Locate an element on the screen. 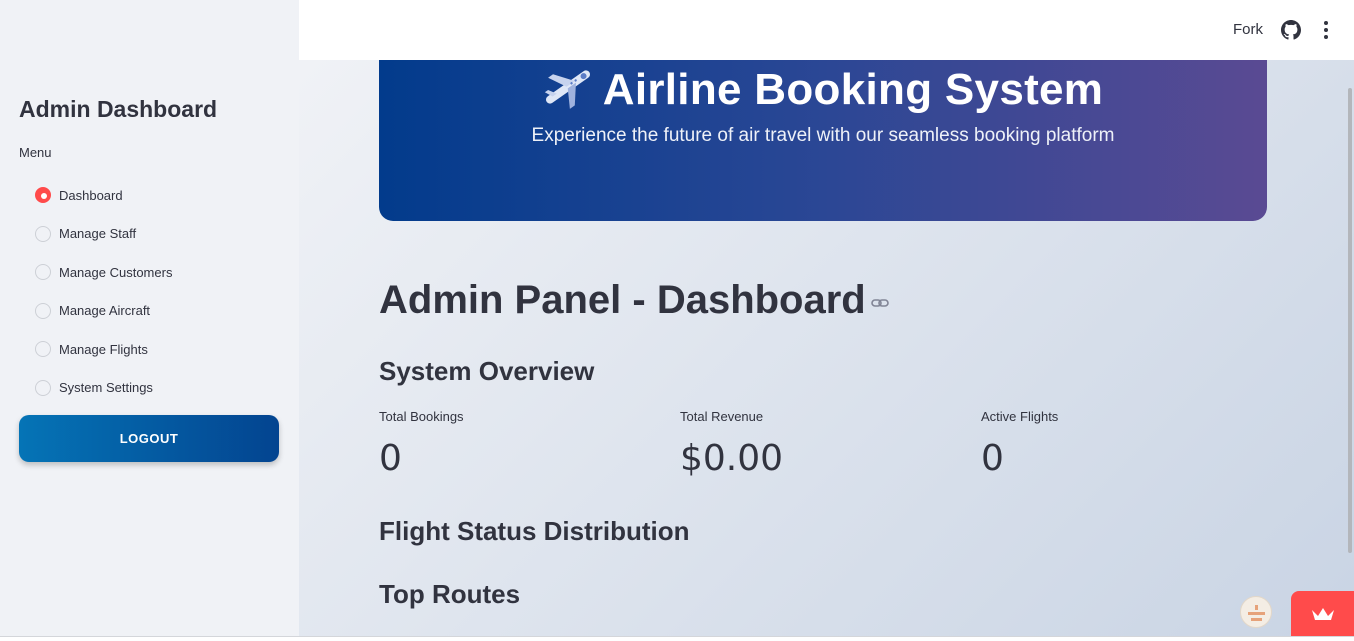 The width and height of the screenshot is (1354, 641). hero-title: Airline Booking System is located at coordinates (853, 89).